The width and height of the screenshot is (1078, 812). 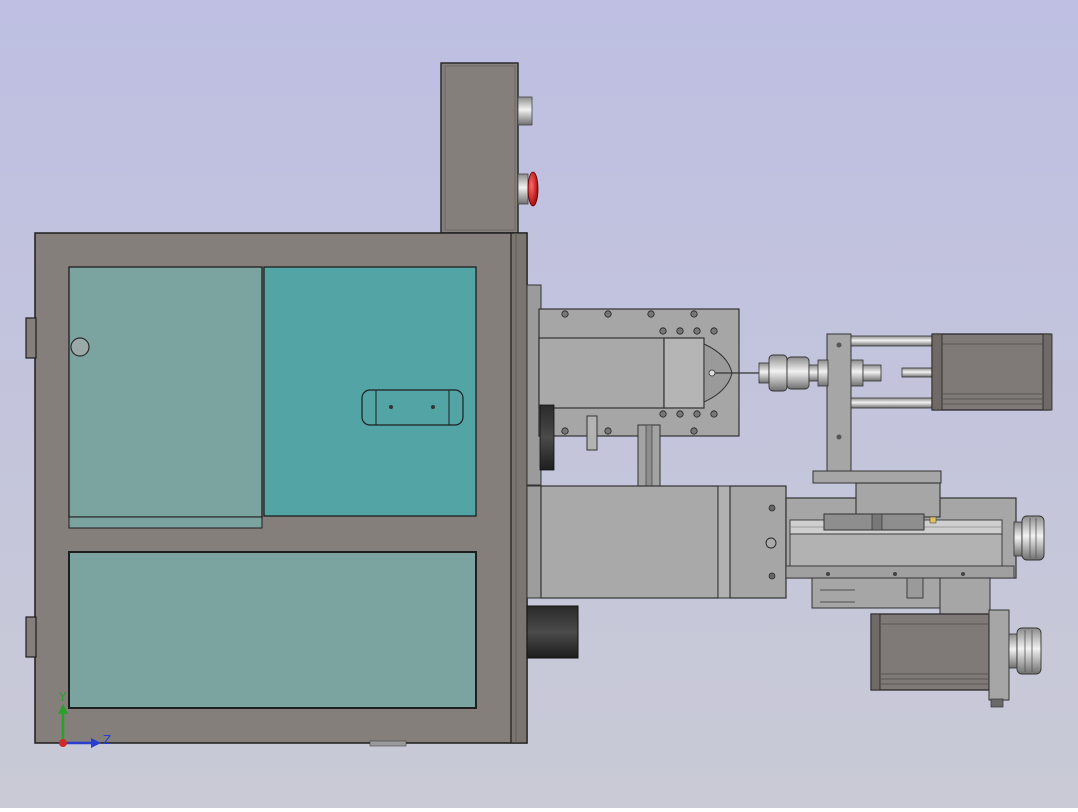 What do you see at coordinates (552, 632) in the screenshot?
I see `dark-cylinder` at bounding box center [552, 632].